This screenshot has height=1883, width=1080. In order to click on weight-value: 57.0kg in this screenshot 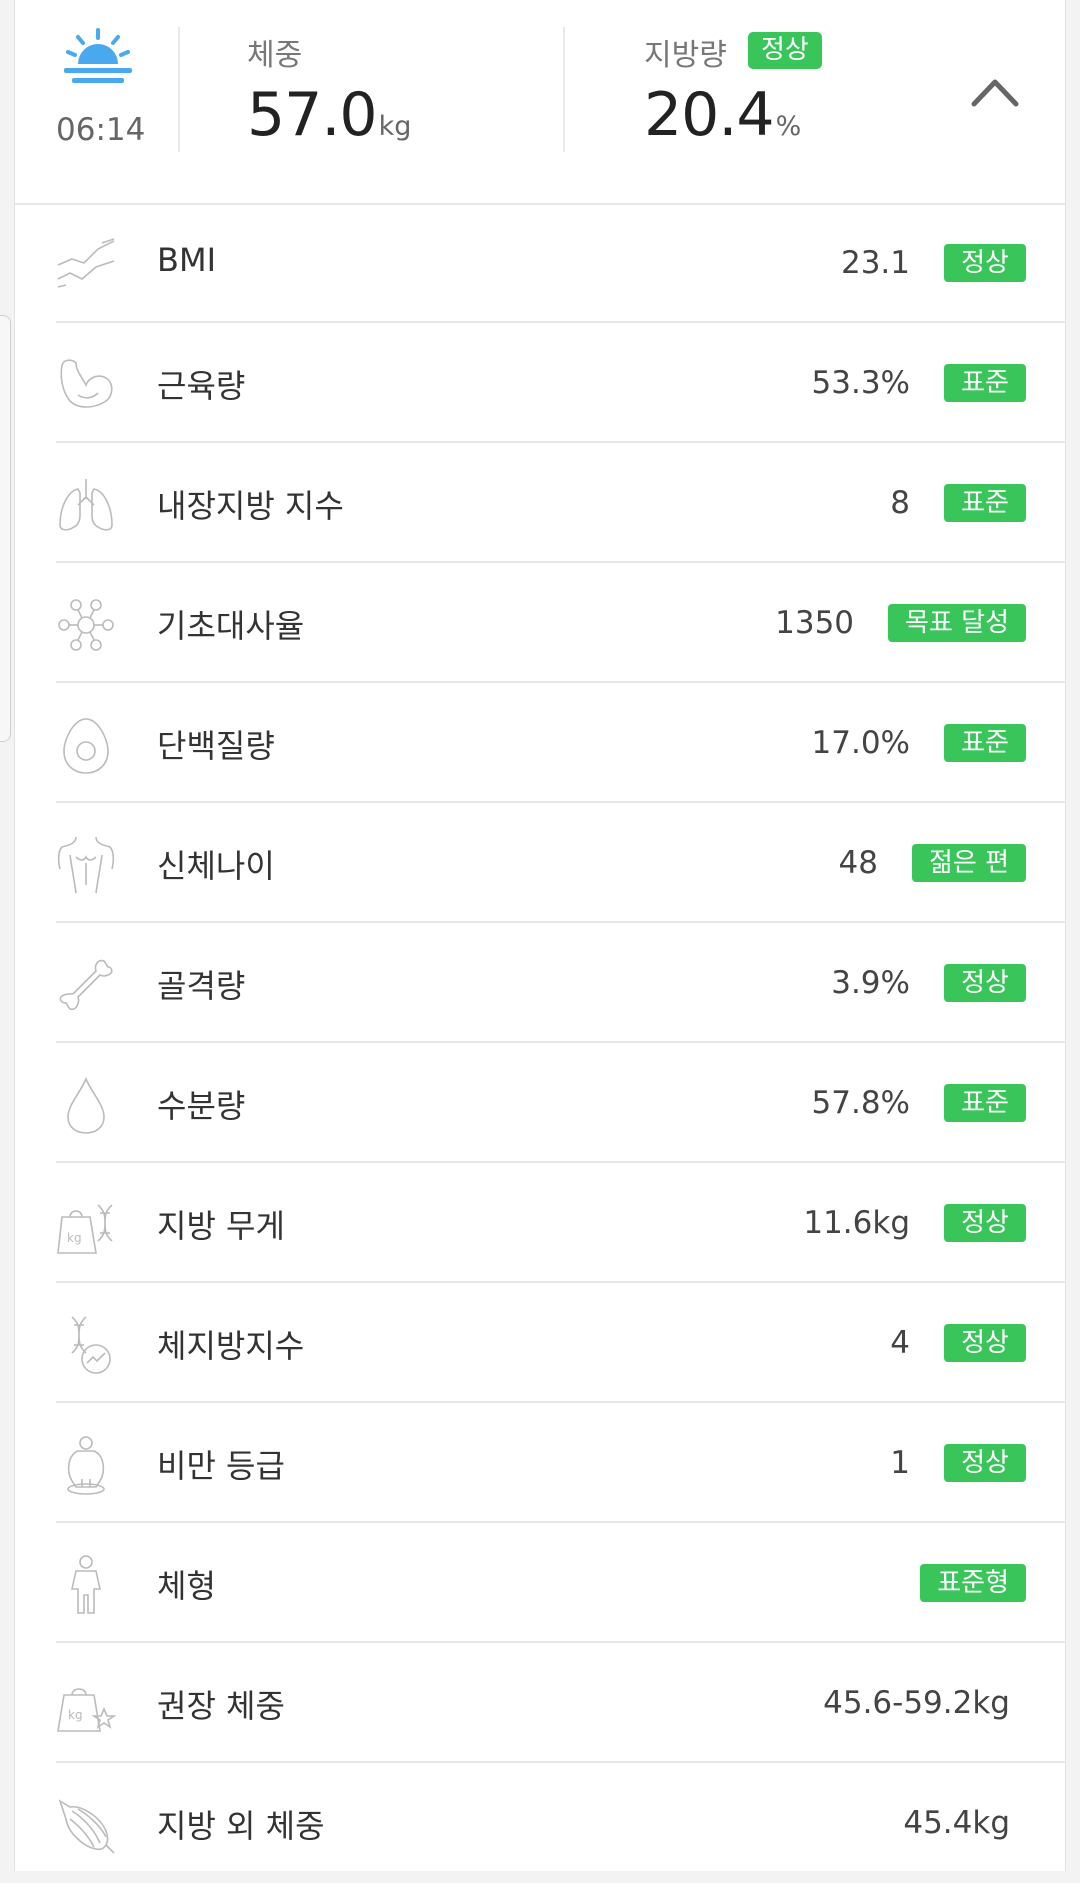, I will do `click(329, 115)`.